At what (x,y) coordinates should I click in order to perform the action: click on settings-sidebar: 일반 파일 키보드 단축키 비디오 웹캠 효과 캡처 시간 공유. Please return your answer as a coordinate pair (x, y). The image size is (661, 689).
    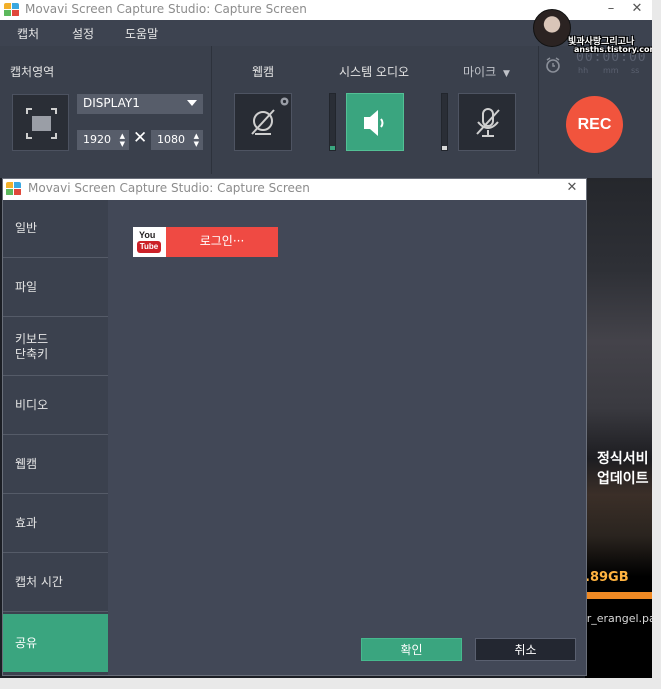
    Looking at the image, I should click on (55, 437).